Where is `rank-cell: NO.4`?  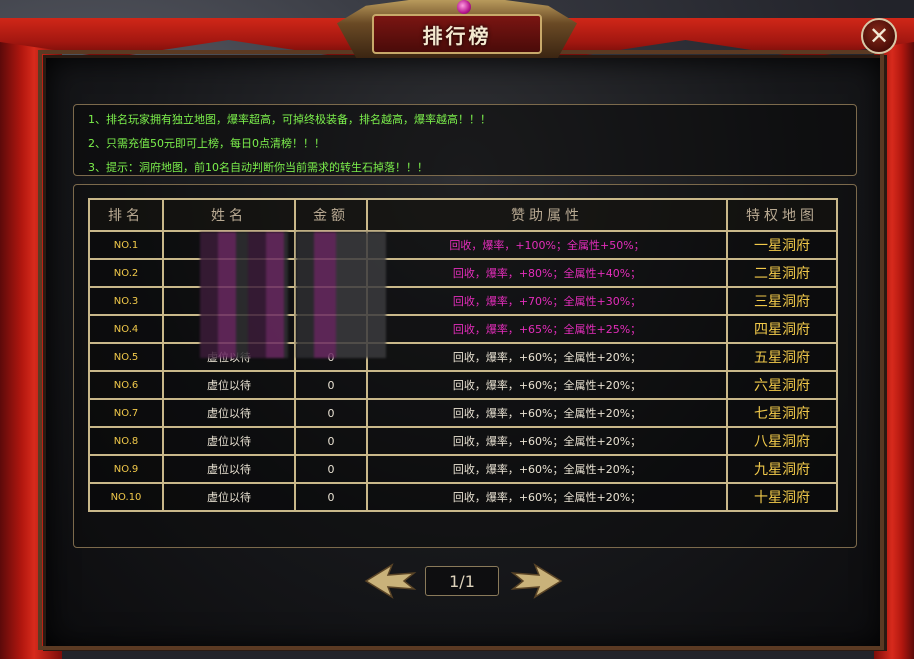 rank-cell: NO.4 is located at coordinates (126, 329).